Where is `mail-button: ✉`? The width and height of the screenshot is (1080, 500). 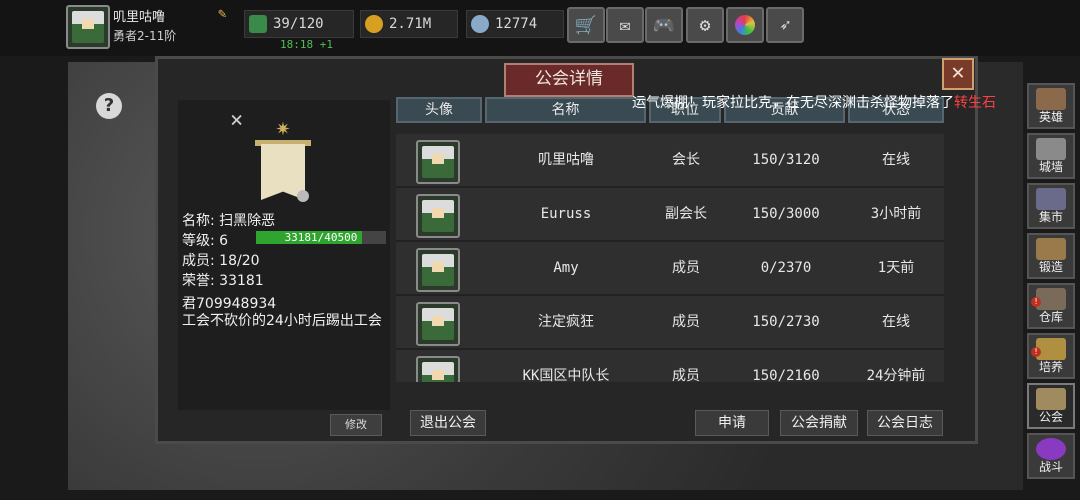 mail-button: ✉ is located at coordinates (625, 25).